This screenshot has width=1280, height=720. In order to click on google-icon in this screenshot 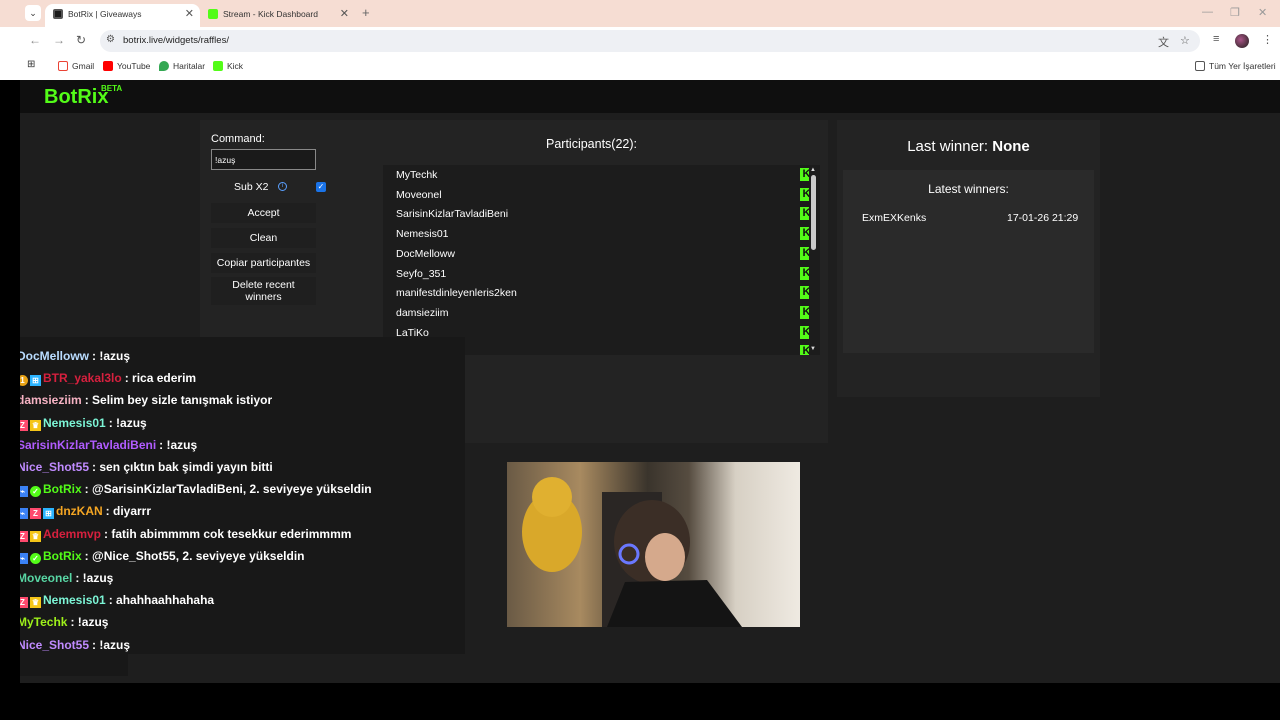, I will do `click(63, 66)`.